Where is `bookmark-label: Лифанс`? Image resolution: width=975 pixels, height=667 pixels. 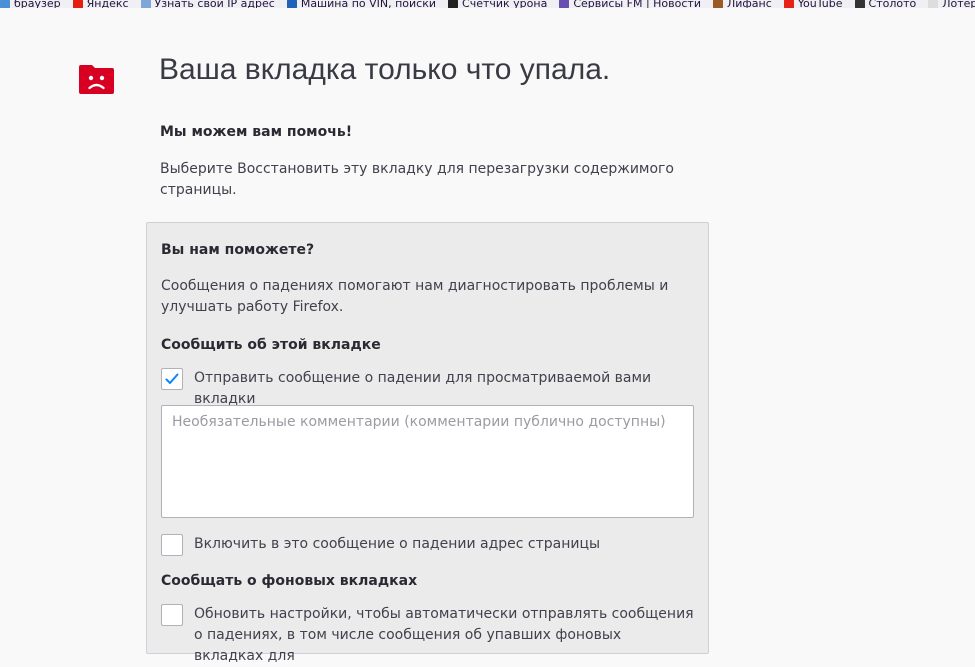 bookmark-label: Лифанс is located at coordinates (749, 4).